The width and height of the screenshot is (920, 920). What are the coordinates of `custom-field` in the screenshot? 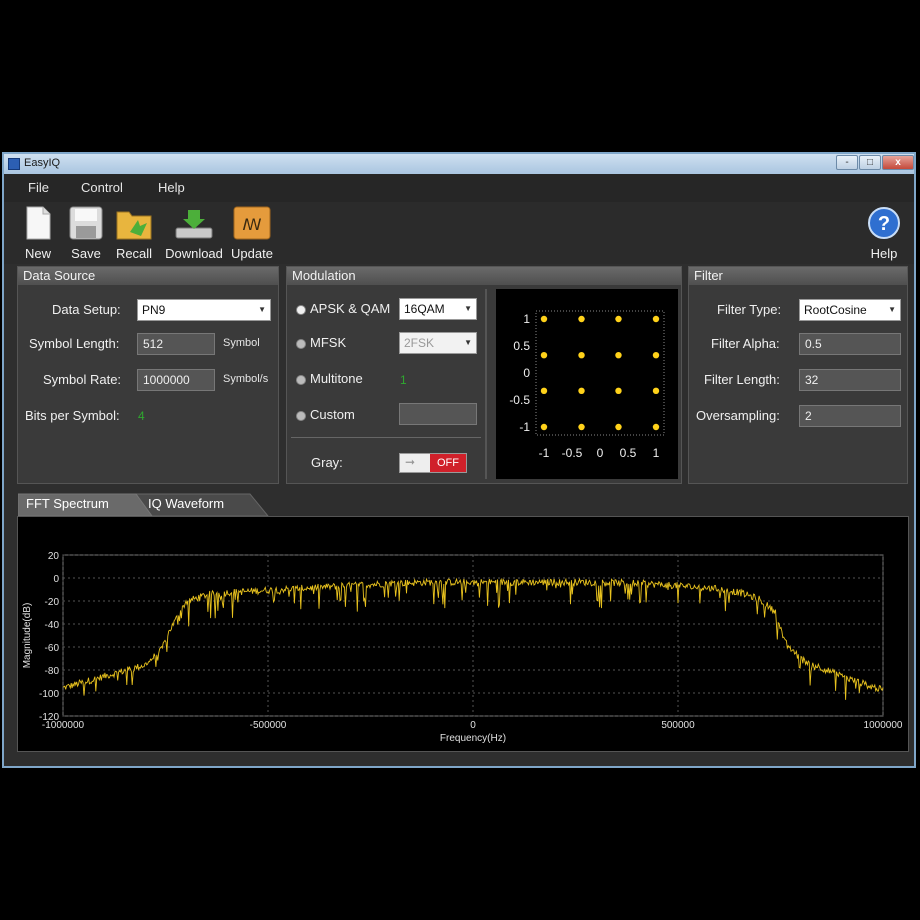 It's located at (438, 414).